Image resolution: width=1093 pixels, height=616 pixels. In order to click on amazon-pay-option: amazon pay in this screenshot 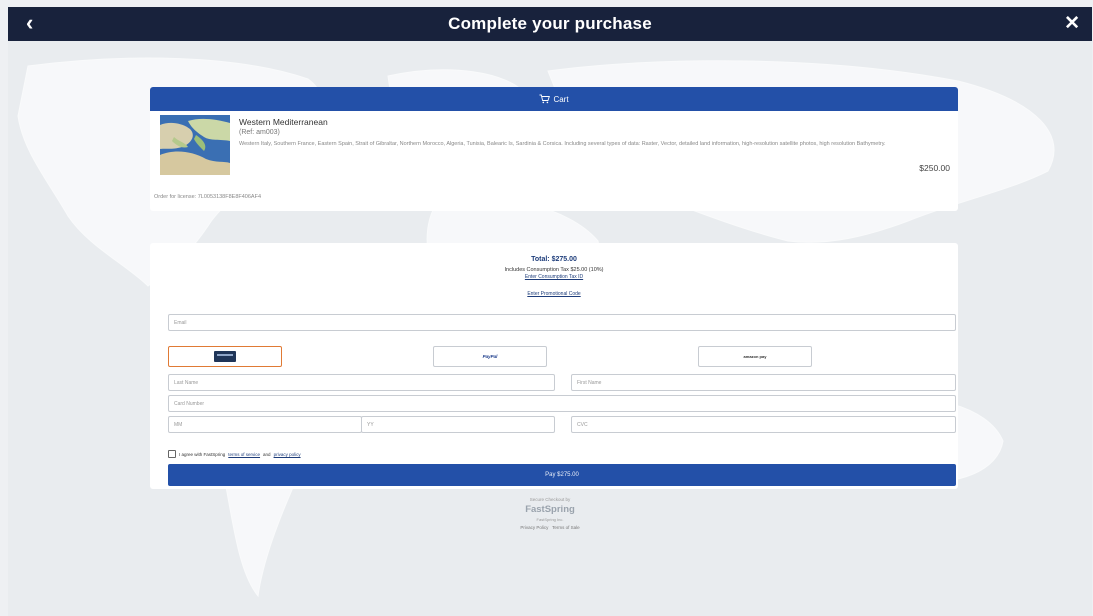, I will do `click(755, 356)`.